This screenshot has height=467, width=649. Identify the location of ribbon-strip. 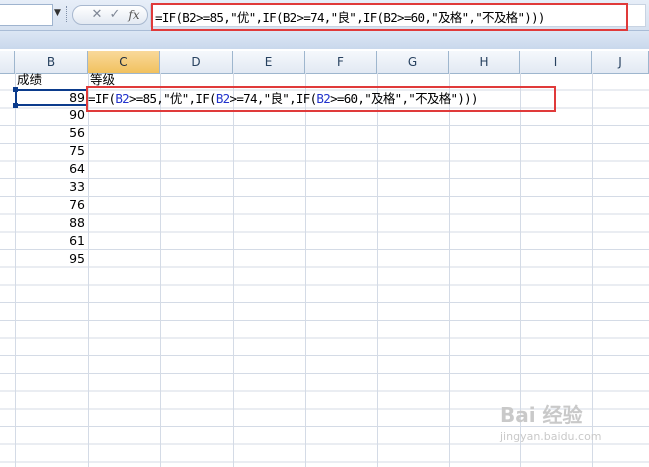
(324, 40).